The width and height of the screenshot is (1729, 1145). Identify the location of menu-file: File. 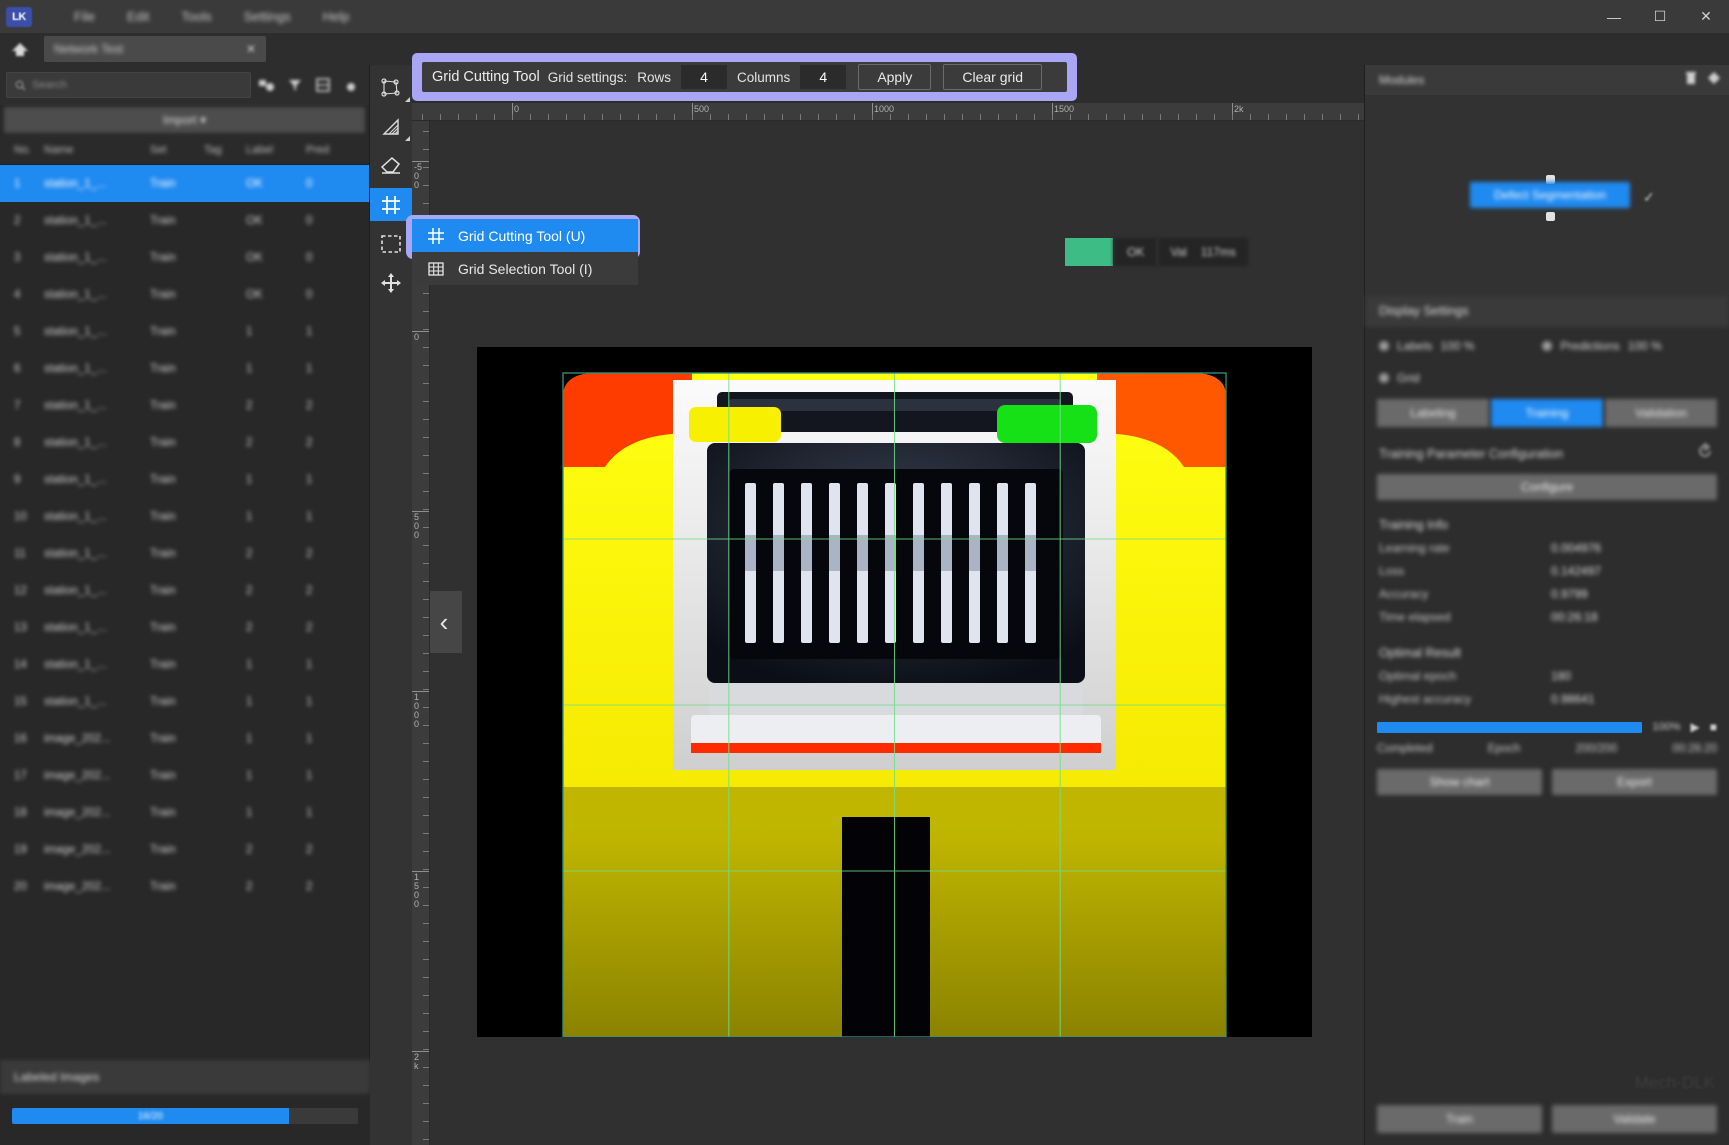
(84, 16).